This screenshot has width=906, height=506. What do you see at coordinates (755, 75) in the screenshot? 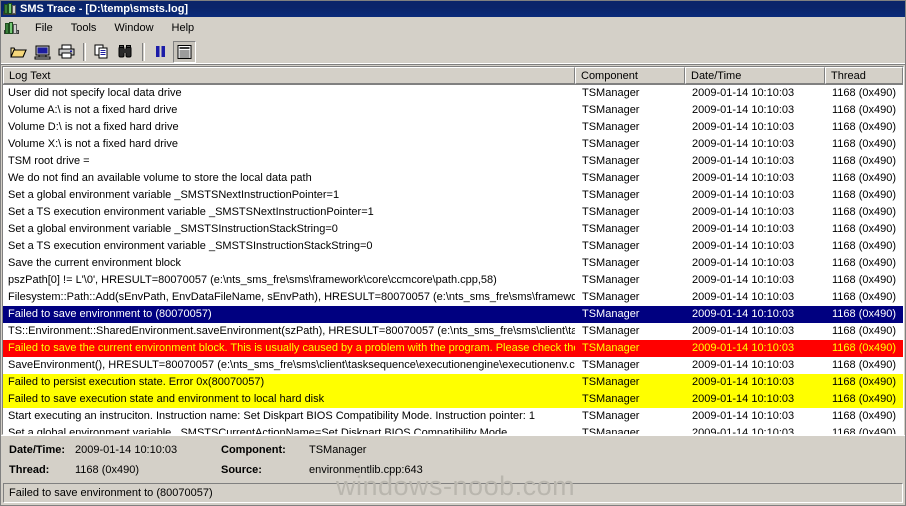
I see `column-header-datetime: Date/Time` at bounding box center [755, 75].